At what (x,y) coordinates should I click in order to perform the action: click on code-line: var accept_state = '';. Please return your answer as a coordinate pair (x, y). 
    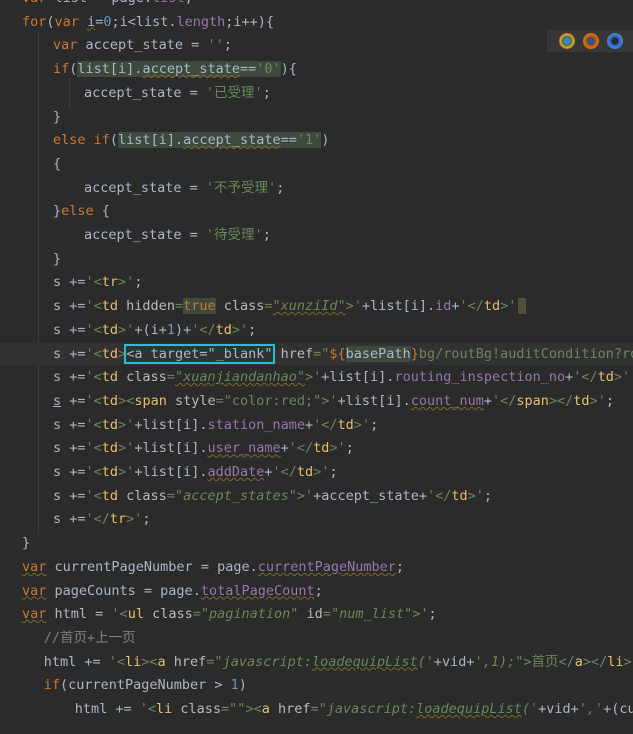
    Looking at the image, I should click on (316, 45).